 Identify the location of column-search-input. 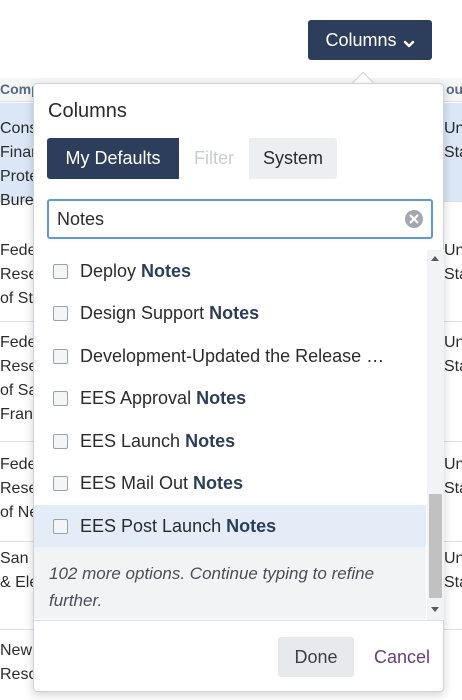
(224, 219).